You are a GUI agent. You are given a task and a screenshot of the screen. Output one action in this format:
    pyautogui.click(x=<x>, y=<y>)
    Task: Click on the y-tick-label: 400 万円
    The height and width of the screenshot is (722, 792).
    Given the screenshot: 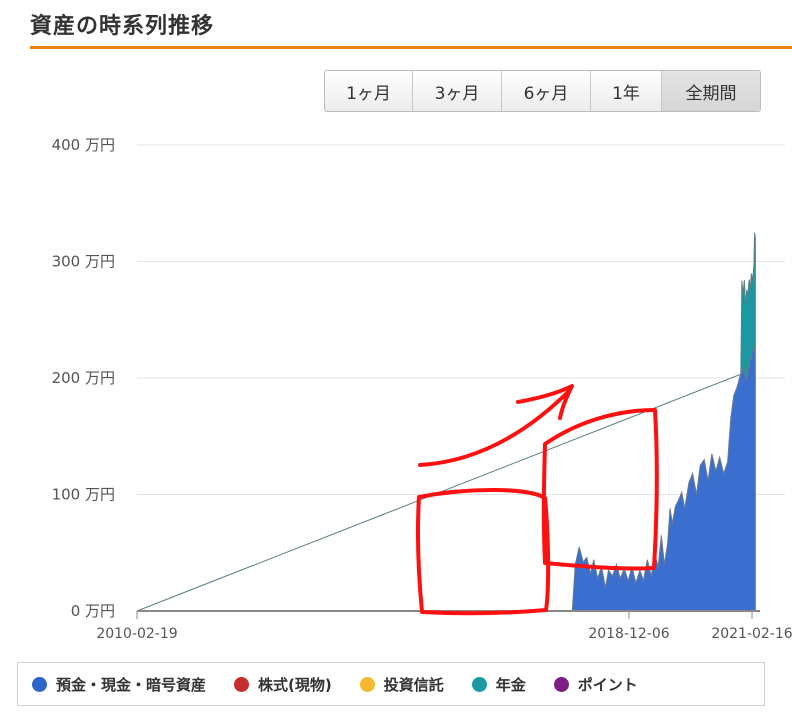 What is the action you would take?
    pyautogui.click(x=83, y=145)
    